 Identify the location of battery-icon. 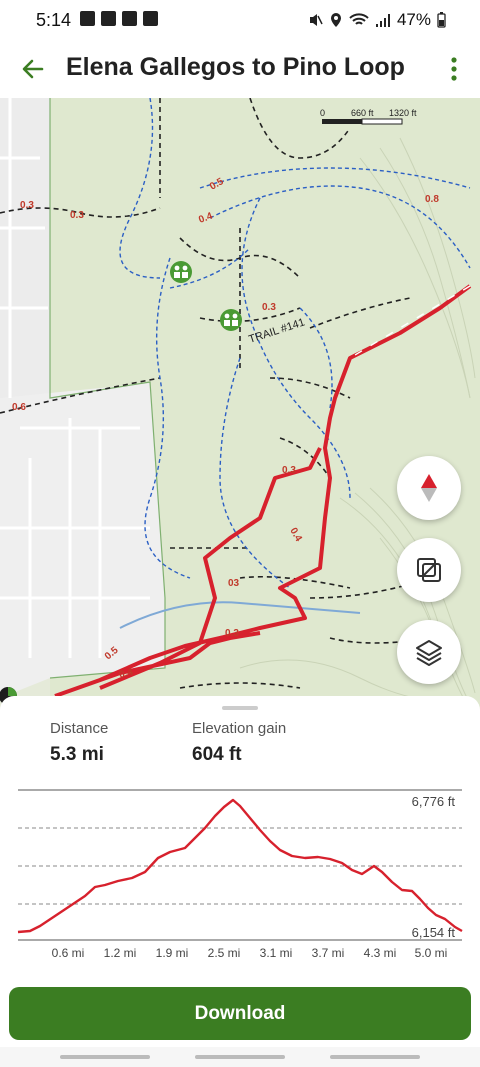
(441, 20).